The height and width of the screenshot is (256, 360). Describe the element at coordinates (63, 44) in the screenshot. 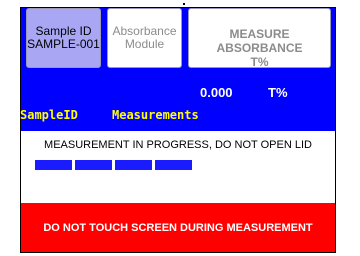

I see `sample-id-value: SAMPLE-001` at that location.